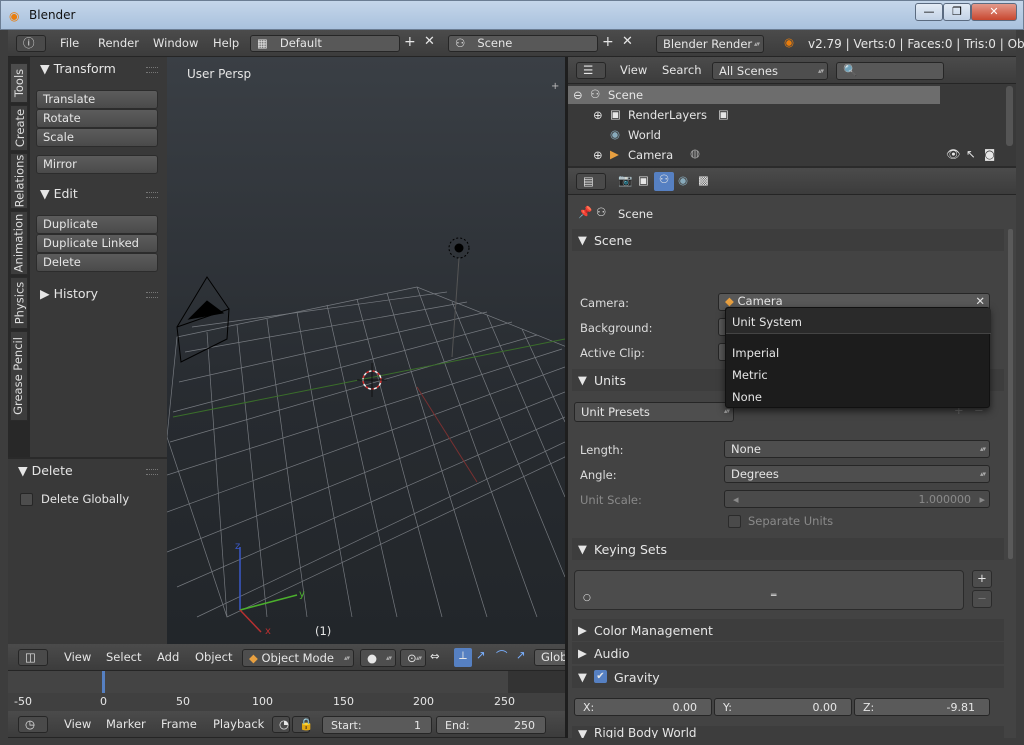 The height and width of the screenshot is (745, 1024). What do you see at coordinates (31, 43) in the screenshot?
I see `info-editor-type-icon: ⓘ` at bounding box center [31, 43].